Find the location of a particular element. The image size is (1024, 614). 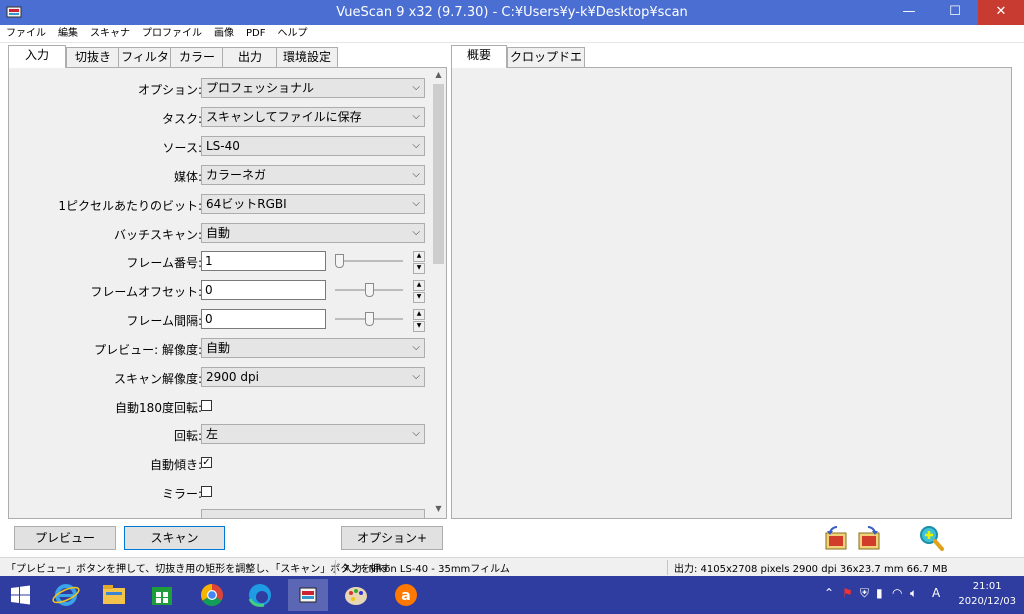

option-select: プロフェッショナル ⌵ is located at coordinates (313, 88).